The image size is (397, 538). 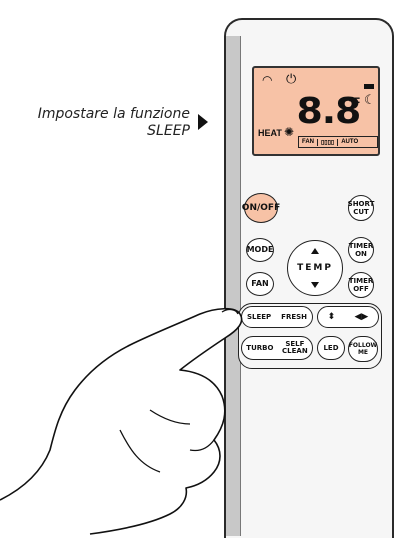 What do you see at coordinates (354, 102) in the screenshot?
I see `temperature-unit: °F` at bounding box center [354, 102].